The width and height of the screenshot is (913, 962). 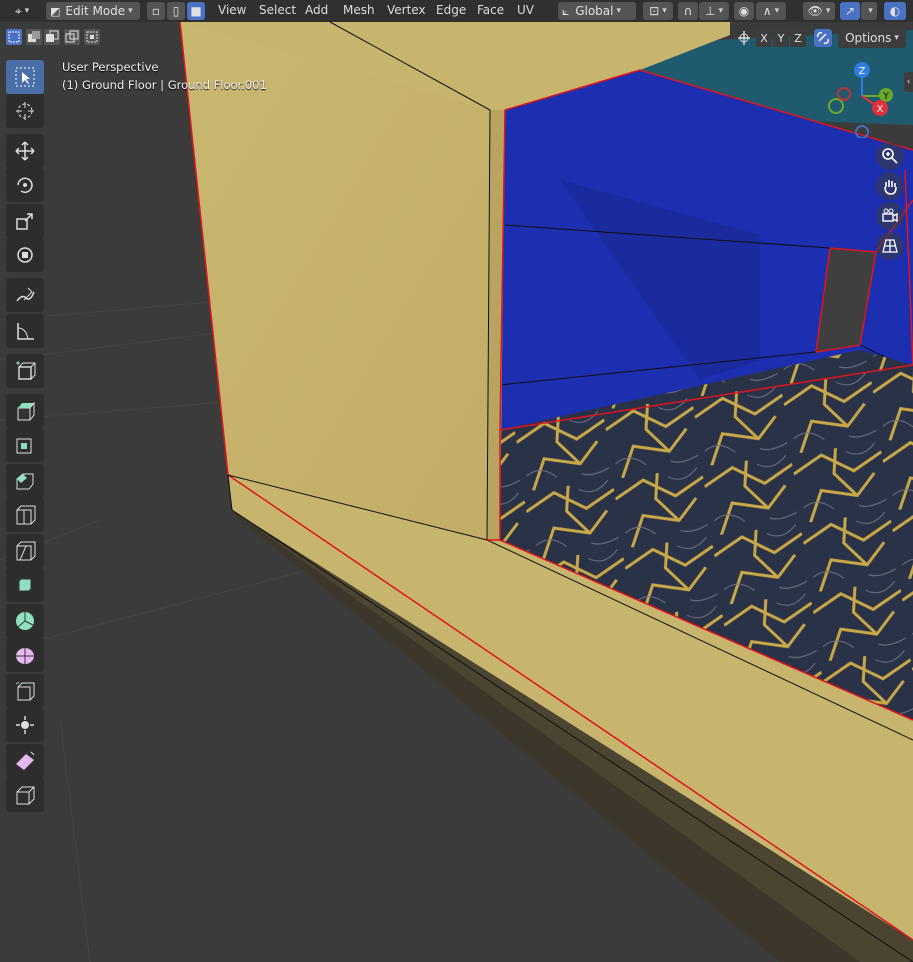 I want to click on select-mode-extend, so click(x=34, y=37).